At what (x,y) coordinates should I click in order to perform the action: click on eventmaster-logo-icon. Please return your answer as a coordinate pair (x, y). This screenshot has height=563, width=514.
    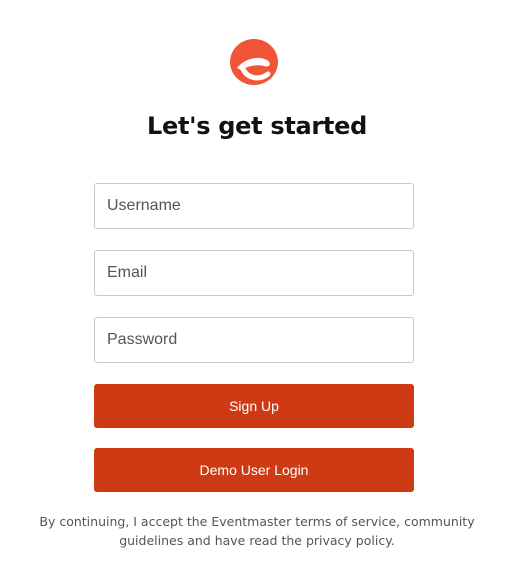
    Looking at the image, I should click on (254, 62).